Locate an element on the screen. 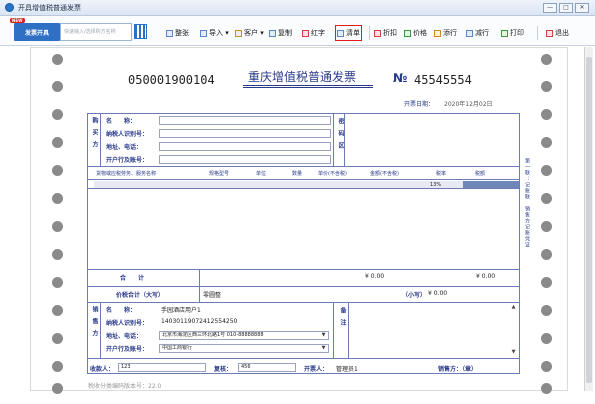  invoice-title: 重庆增值税普通发票 is located at coordinates (302, 77).